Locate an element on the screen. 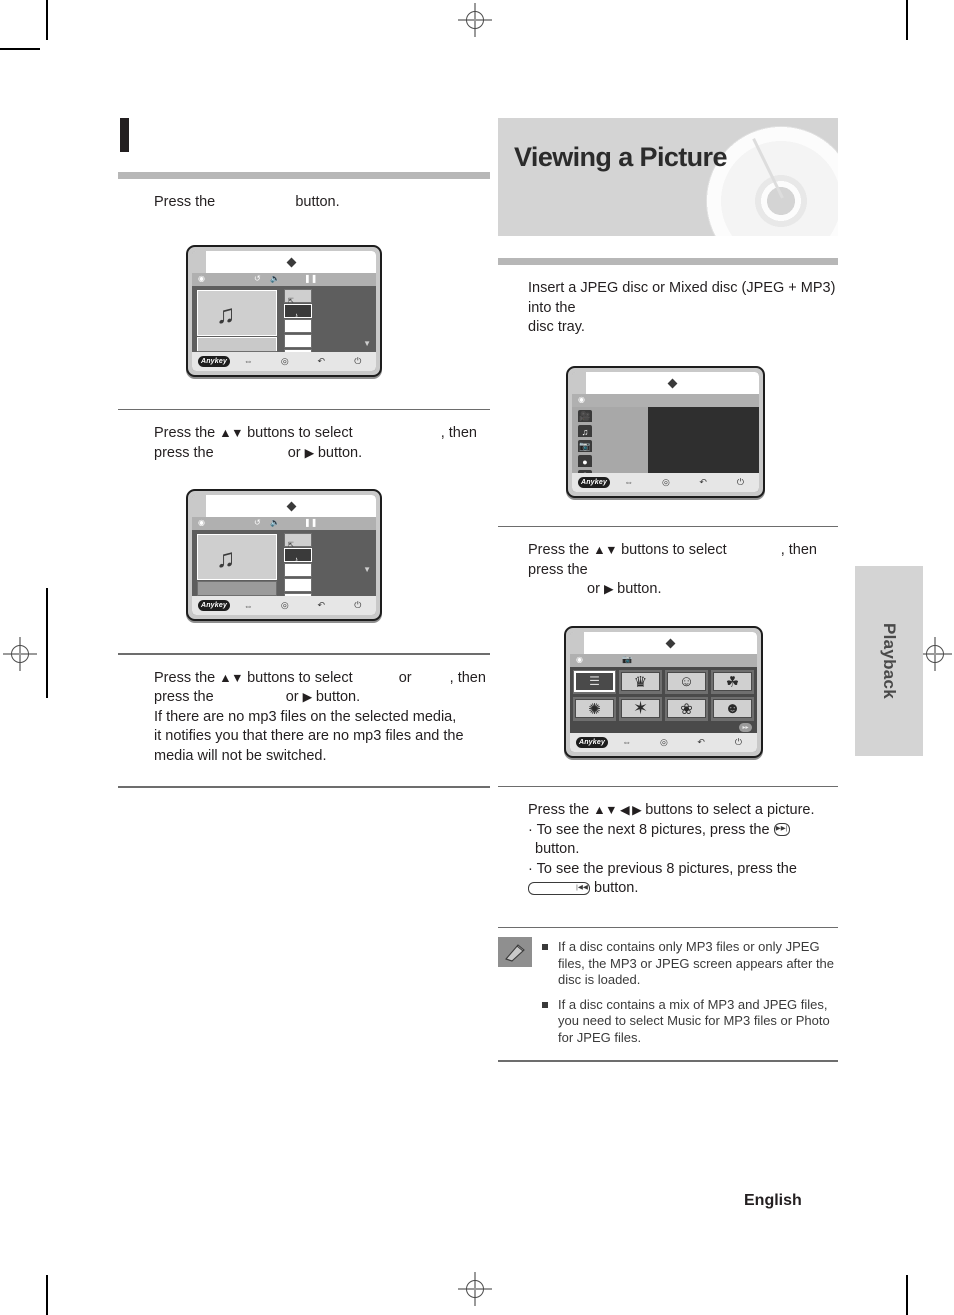 Image resolution: width=954 pixels, height=1315 pixels. sun-thumb: ✶ is located at coordinates (640, 708).